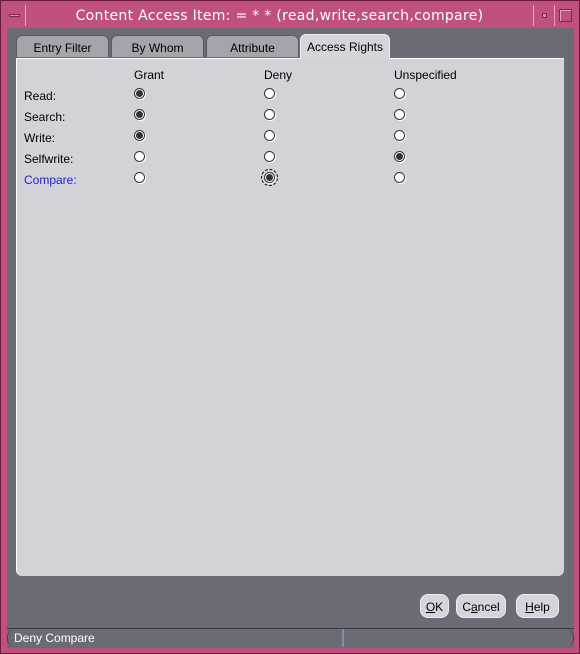 The height and width of the screenshot is (654, 580). I want to click on window-menu-icon, so click(14, 15).